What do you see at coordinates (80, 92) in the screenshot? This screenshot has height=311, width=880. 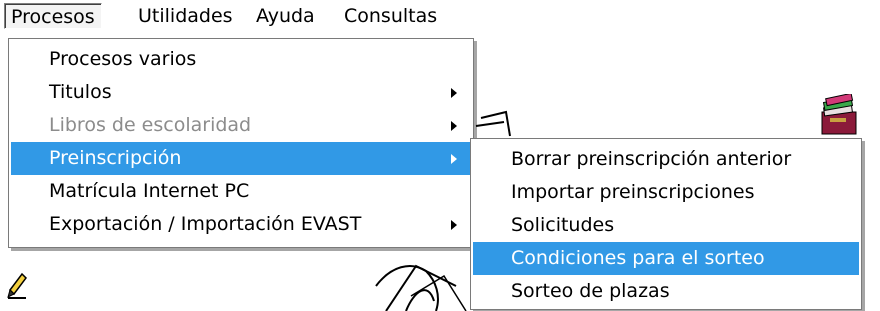 I see `menu-item-label: Titulos` at bounding box center [80, 92].